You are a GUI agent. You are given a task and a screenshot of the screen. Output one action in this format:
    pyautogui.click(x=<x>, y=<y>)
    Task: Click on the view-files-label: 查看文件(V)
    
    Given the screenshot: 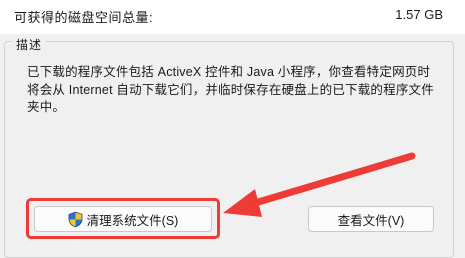 What is the action you would take?
    pyautogui.click(x=371, y=220)
    